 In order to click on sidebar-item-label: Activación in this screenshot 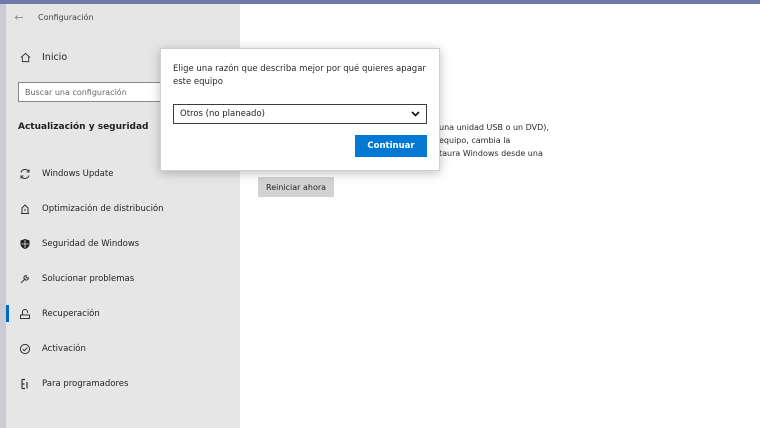, I will do `click(64, 348)`.